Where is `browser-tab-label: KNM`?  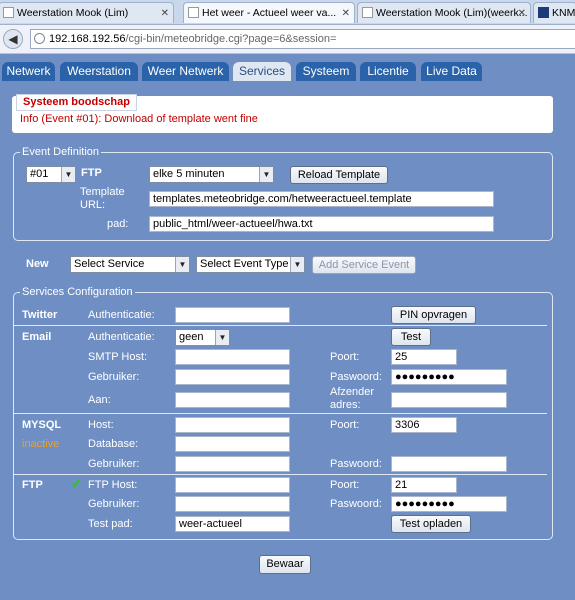
browser-tab-label: KNM is located at coordinates (563, 13).